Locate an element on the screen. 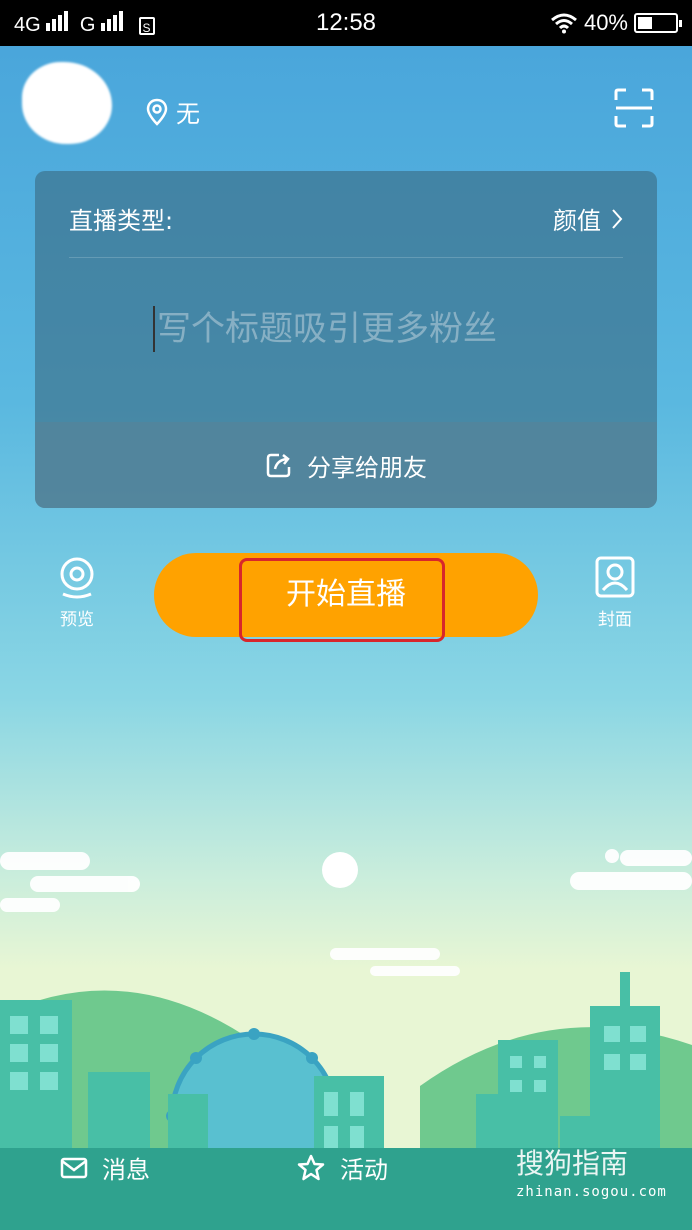 Image resolution: width=692 pixels, height=1230 pixels. scan-icon is located at coordinates (634, 108).